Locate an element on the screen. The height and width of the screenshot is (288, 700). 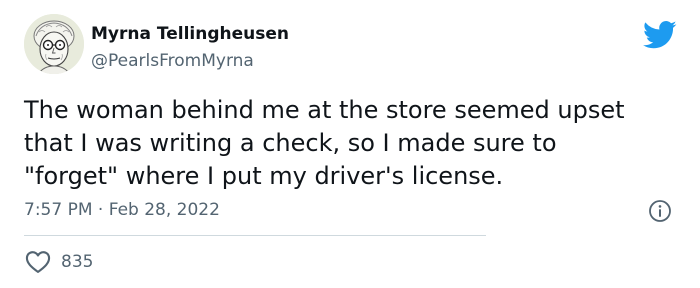
info-icon is located at coordinates (660, 211).